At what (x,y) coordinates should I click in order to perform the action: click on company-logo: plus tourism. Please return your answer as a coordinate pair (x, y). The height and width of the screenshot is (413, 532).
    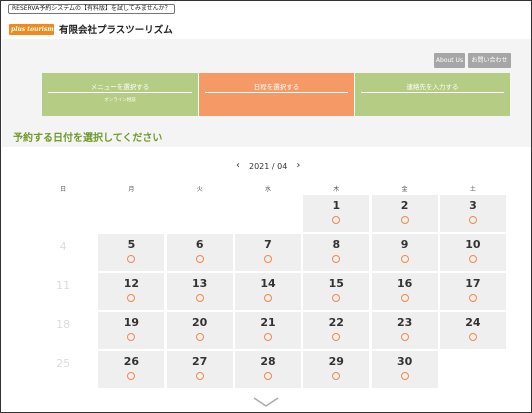
    Looking at the image, I should click on (31, 29).